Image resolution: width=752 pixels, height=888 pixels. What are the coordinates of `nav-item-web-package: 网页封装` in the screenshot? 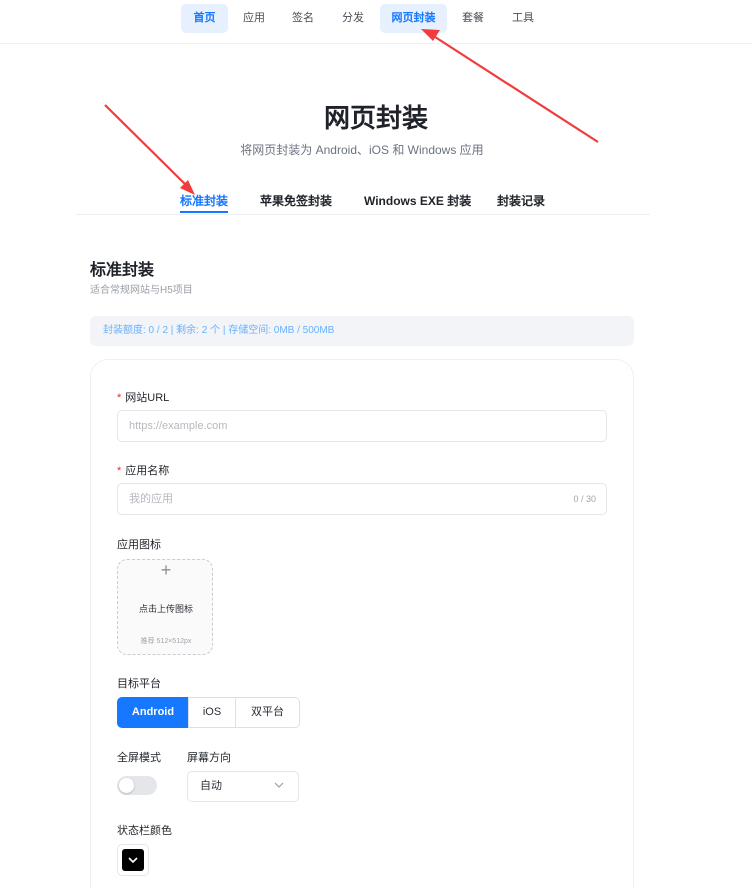 It's located at (413, 18).